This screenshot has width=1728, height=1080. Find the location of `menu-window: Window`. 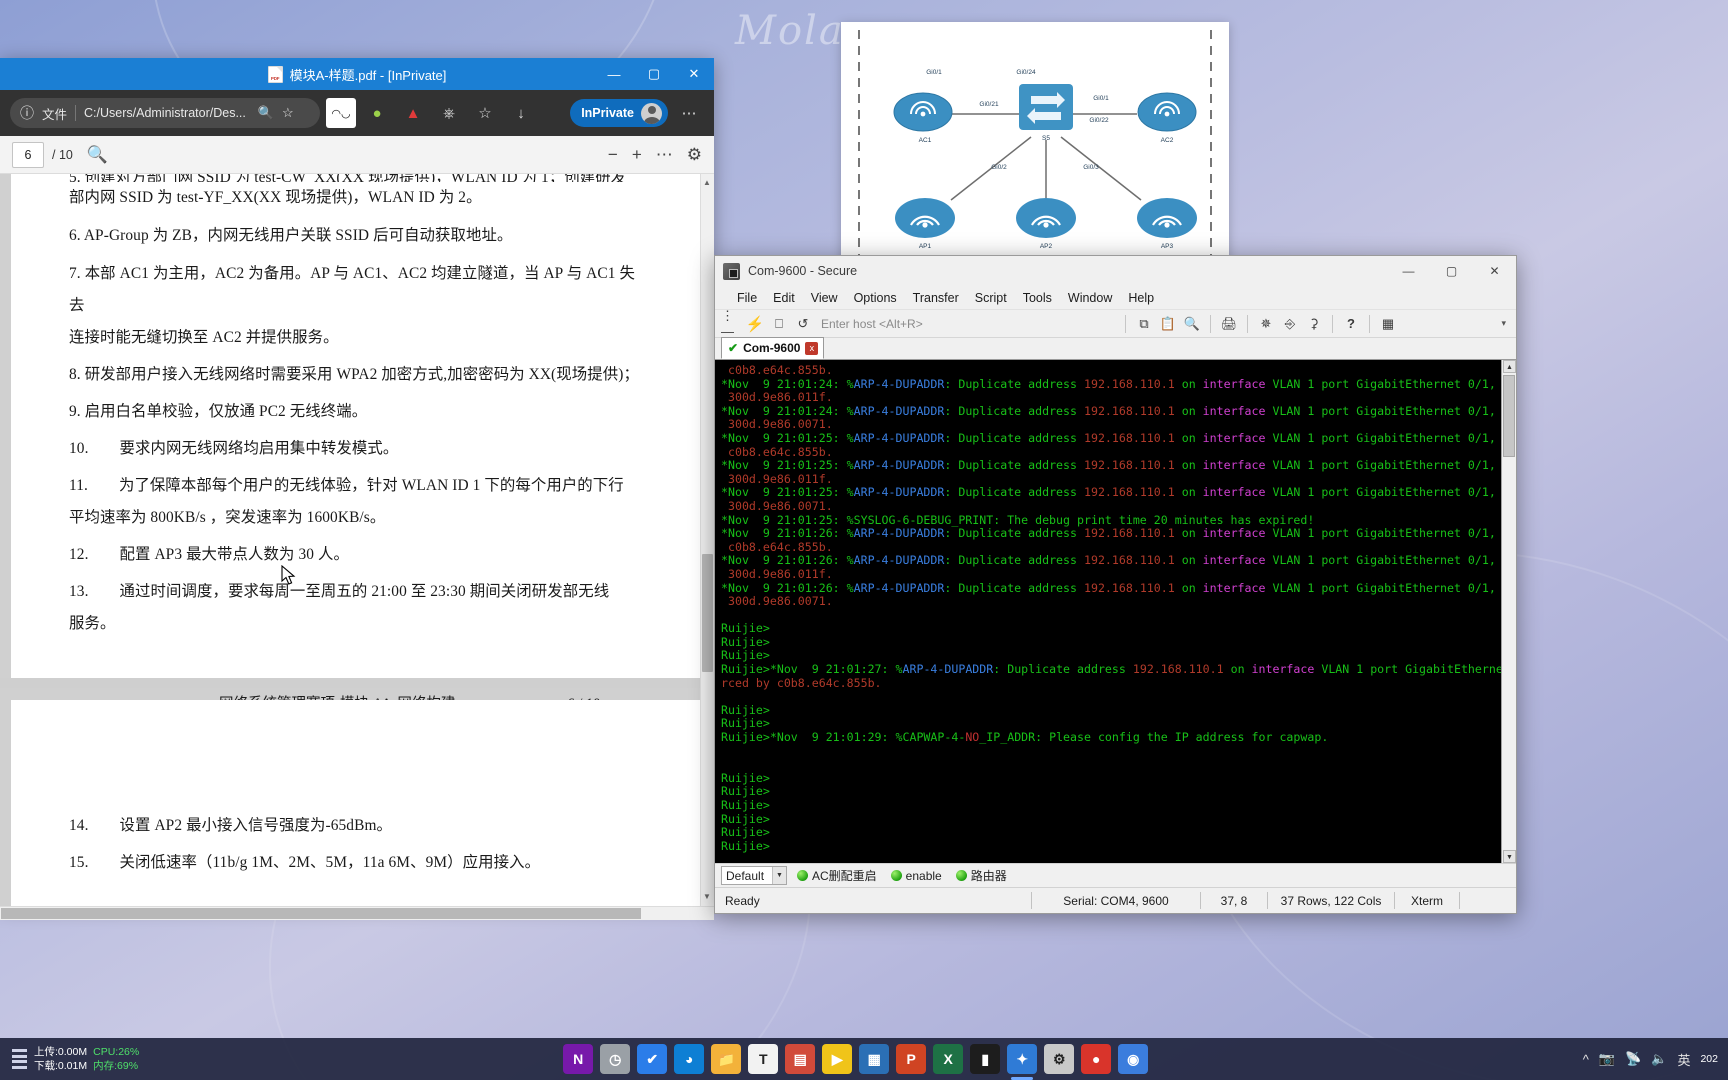

menu-window: Window is located at coordinates (1090, 298).